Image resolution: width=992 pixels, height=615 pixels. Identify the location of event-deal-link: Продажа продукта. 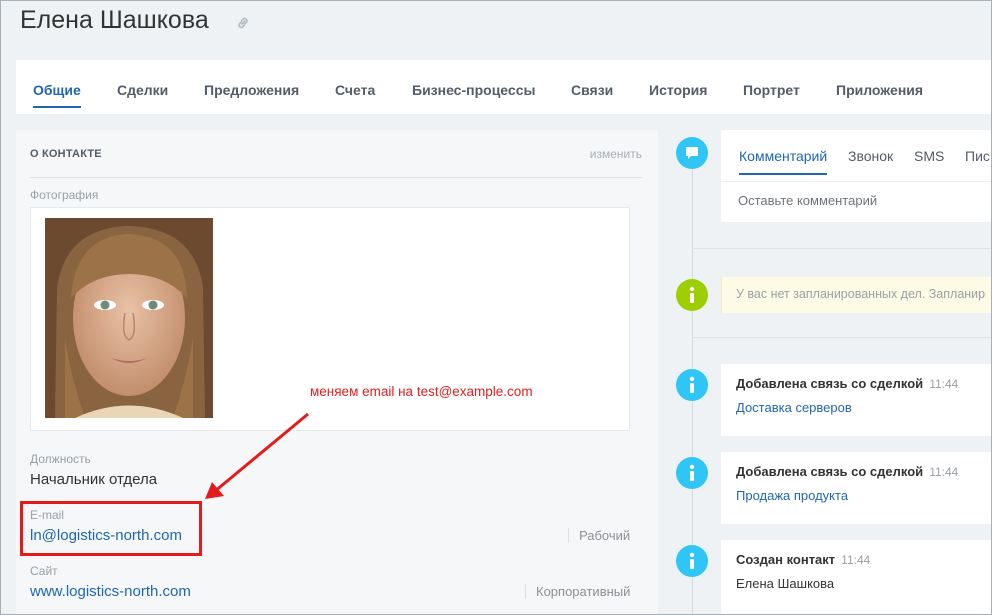
(792, 495).